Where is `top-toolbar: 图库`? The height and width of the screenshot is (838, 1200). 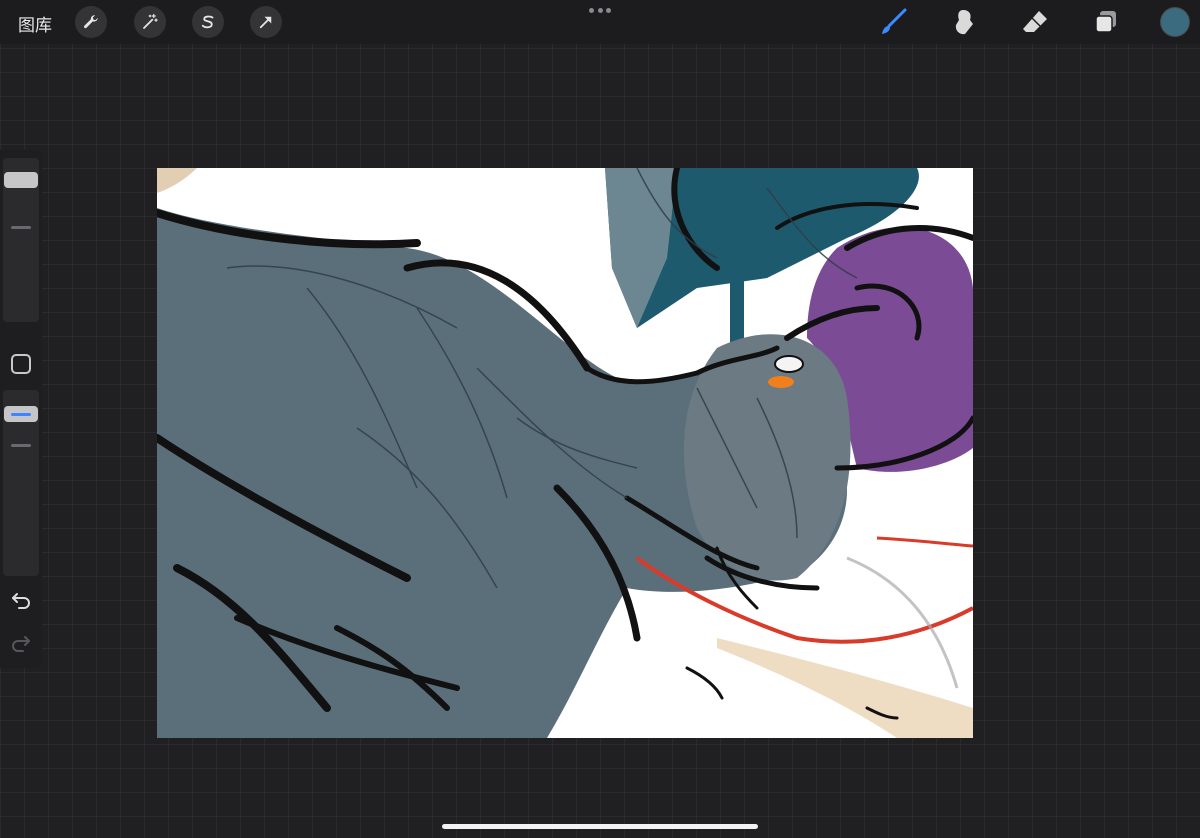
top-toolbar: 图库 is located at coordinates (600, 22).